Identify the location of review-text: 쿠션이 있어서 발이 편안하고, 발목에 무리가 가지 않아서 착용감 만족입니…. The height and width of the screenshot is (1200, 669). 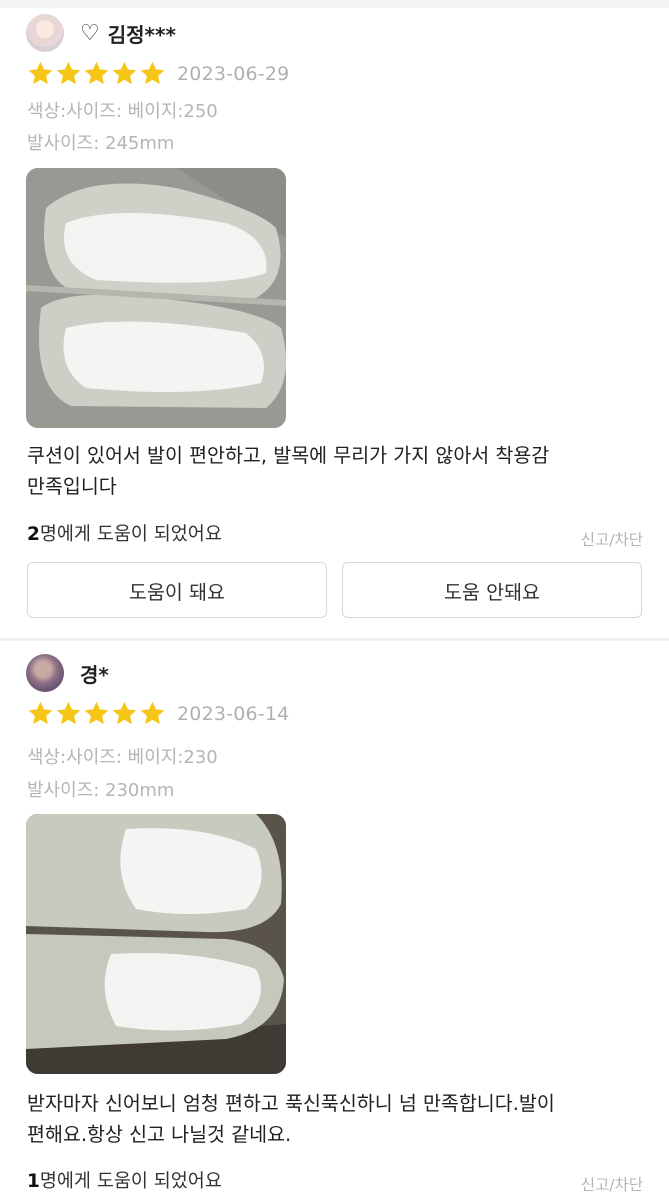
(337, 471).